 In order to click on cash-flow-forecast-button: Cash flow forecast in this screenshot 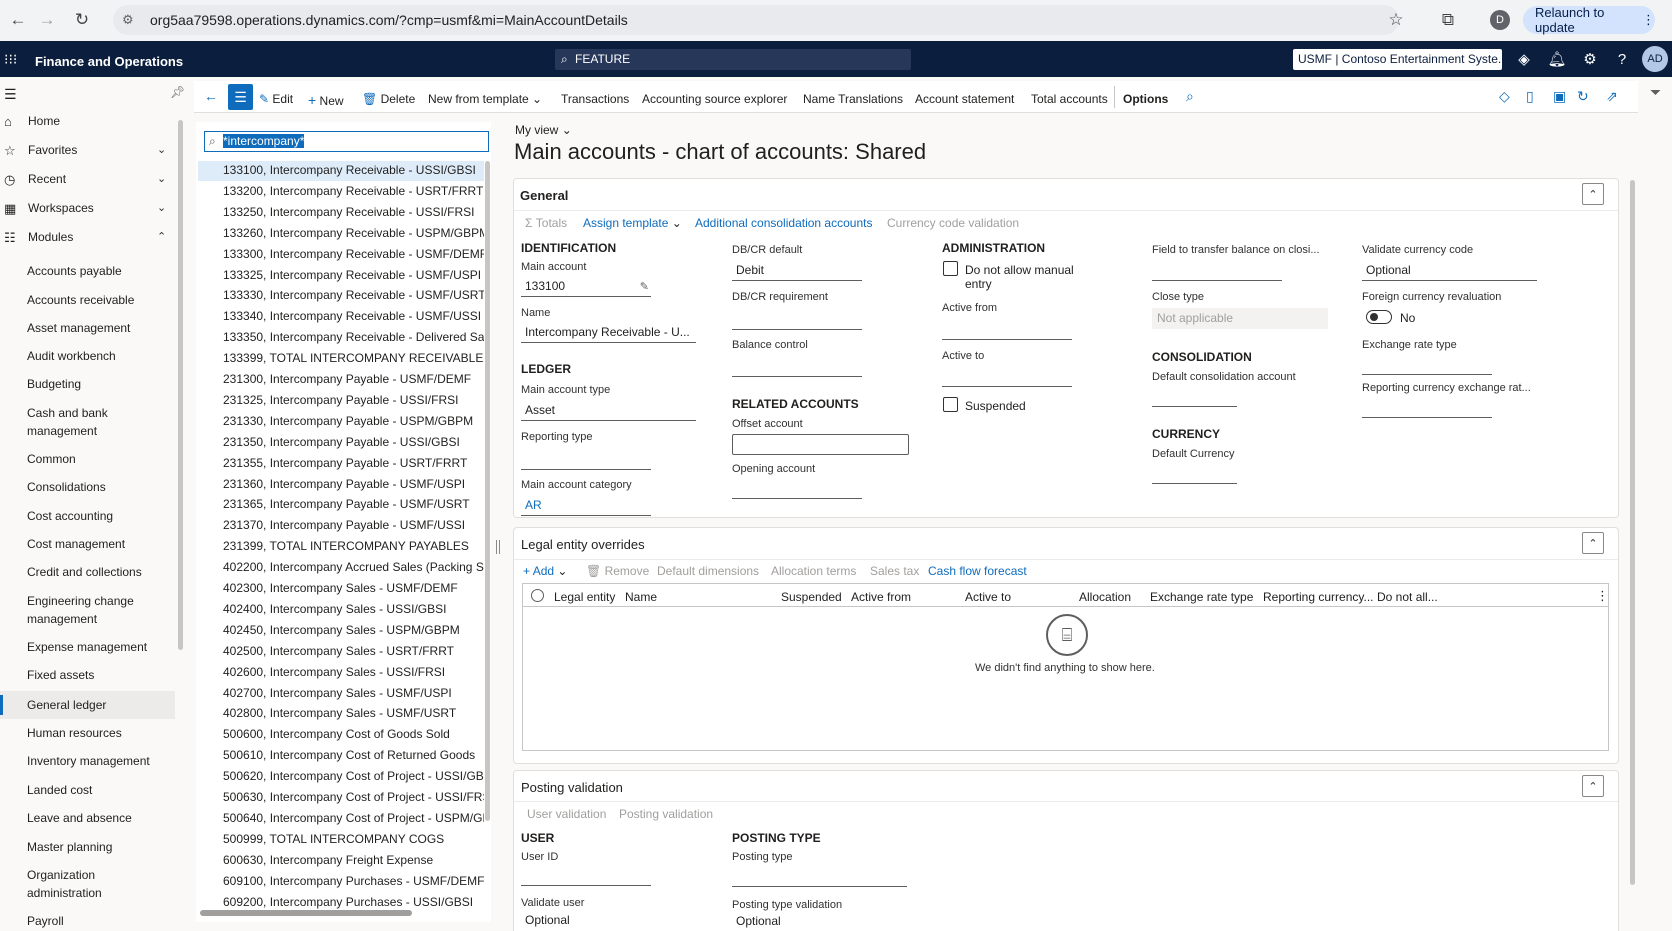, I will do `click(977, 571)`.